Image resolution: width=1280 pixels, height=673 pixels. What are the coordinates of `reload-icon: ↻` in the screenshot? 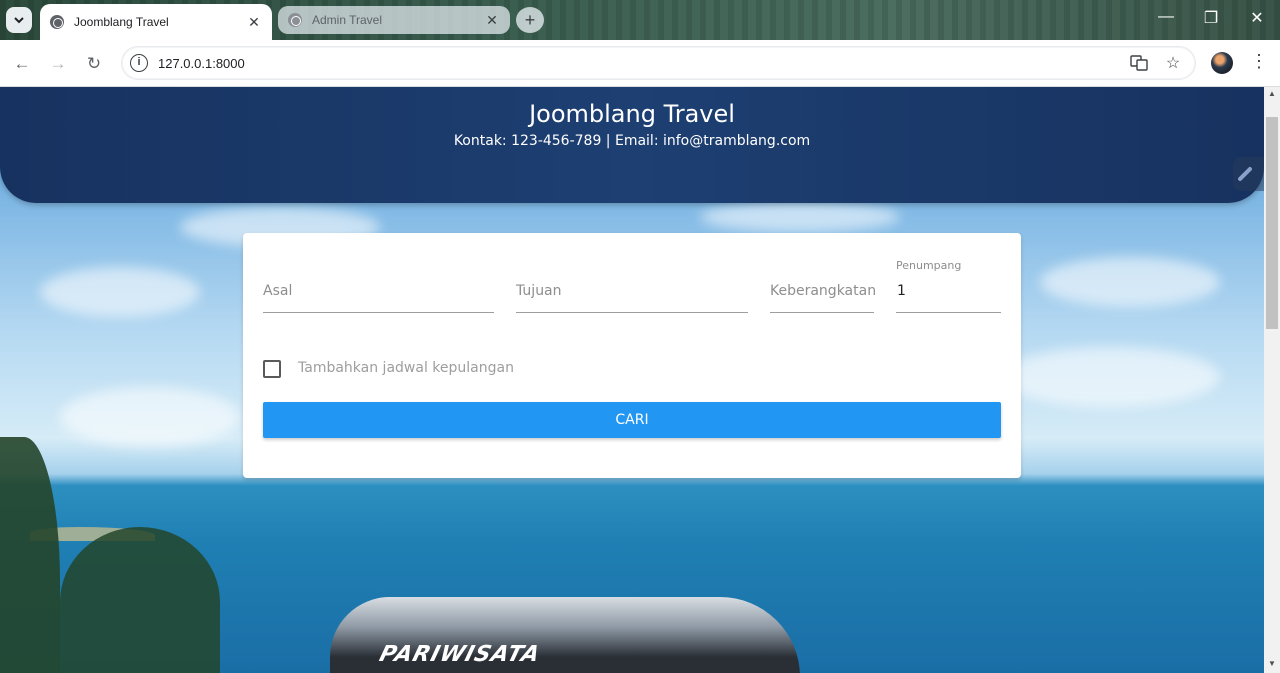 It's located at (94, 64).